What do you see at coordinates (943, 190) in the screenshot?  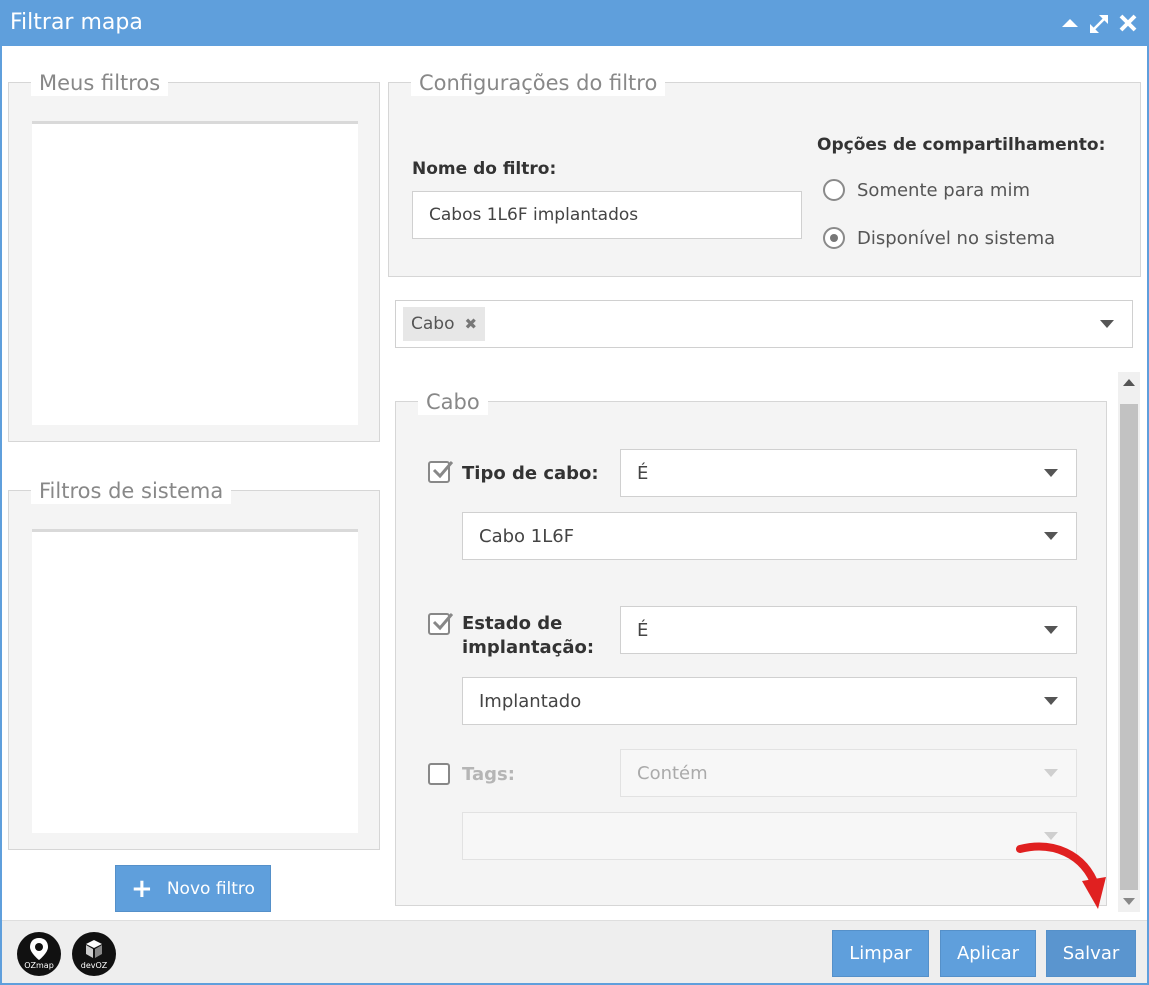 I see `sharing-option-private-label: Somente para mim` at bounding box center [943, 190].